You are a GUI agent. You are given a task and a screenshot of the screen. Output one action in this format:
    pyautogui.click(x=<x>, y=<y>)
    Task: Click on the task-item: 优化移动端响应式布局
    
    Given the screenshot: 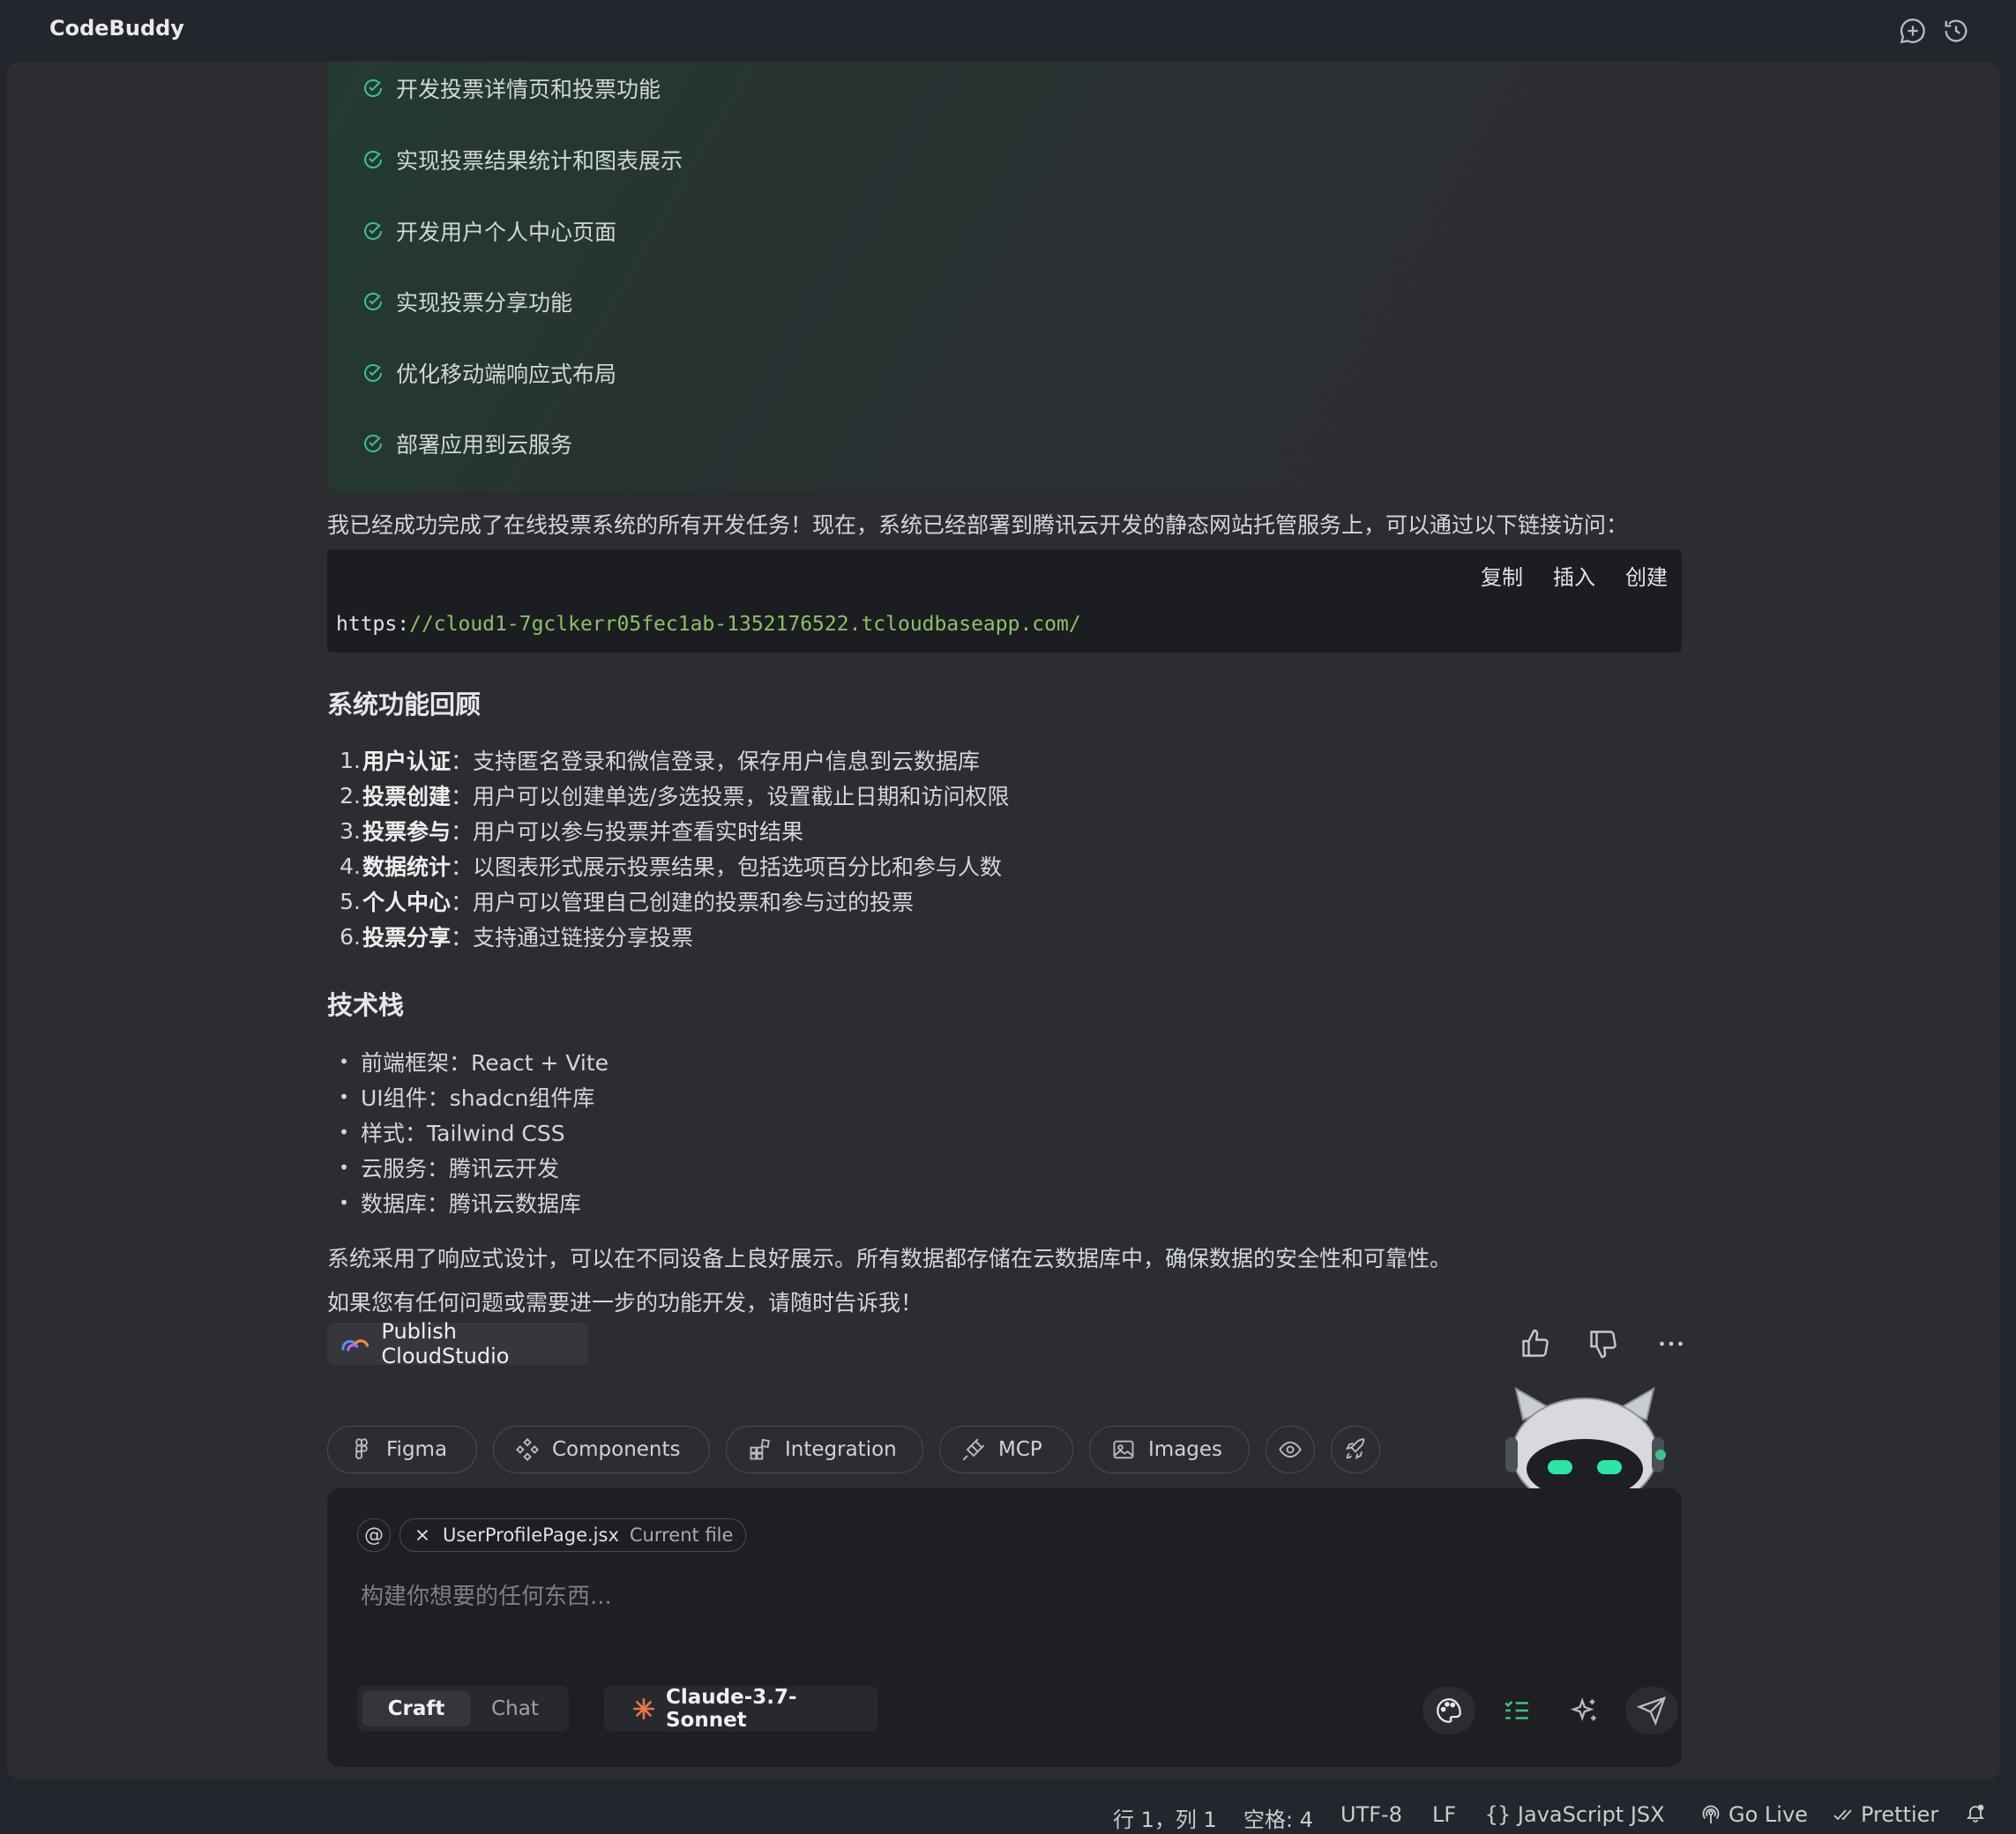 What is the action you would take?
    pyautogui.click(x=489, y=373)
    